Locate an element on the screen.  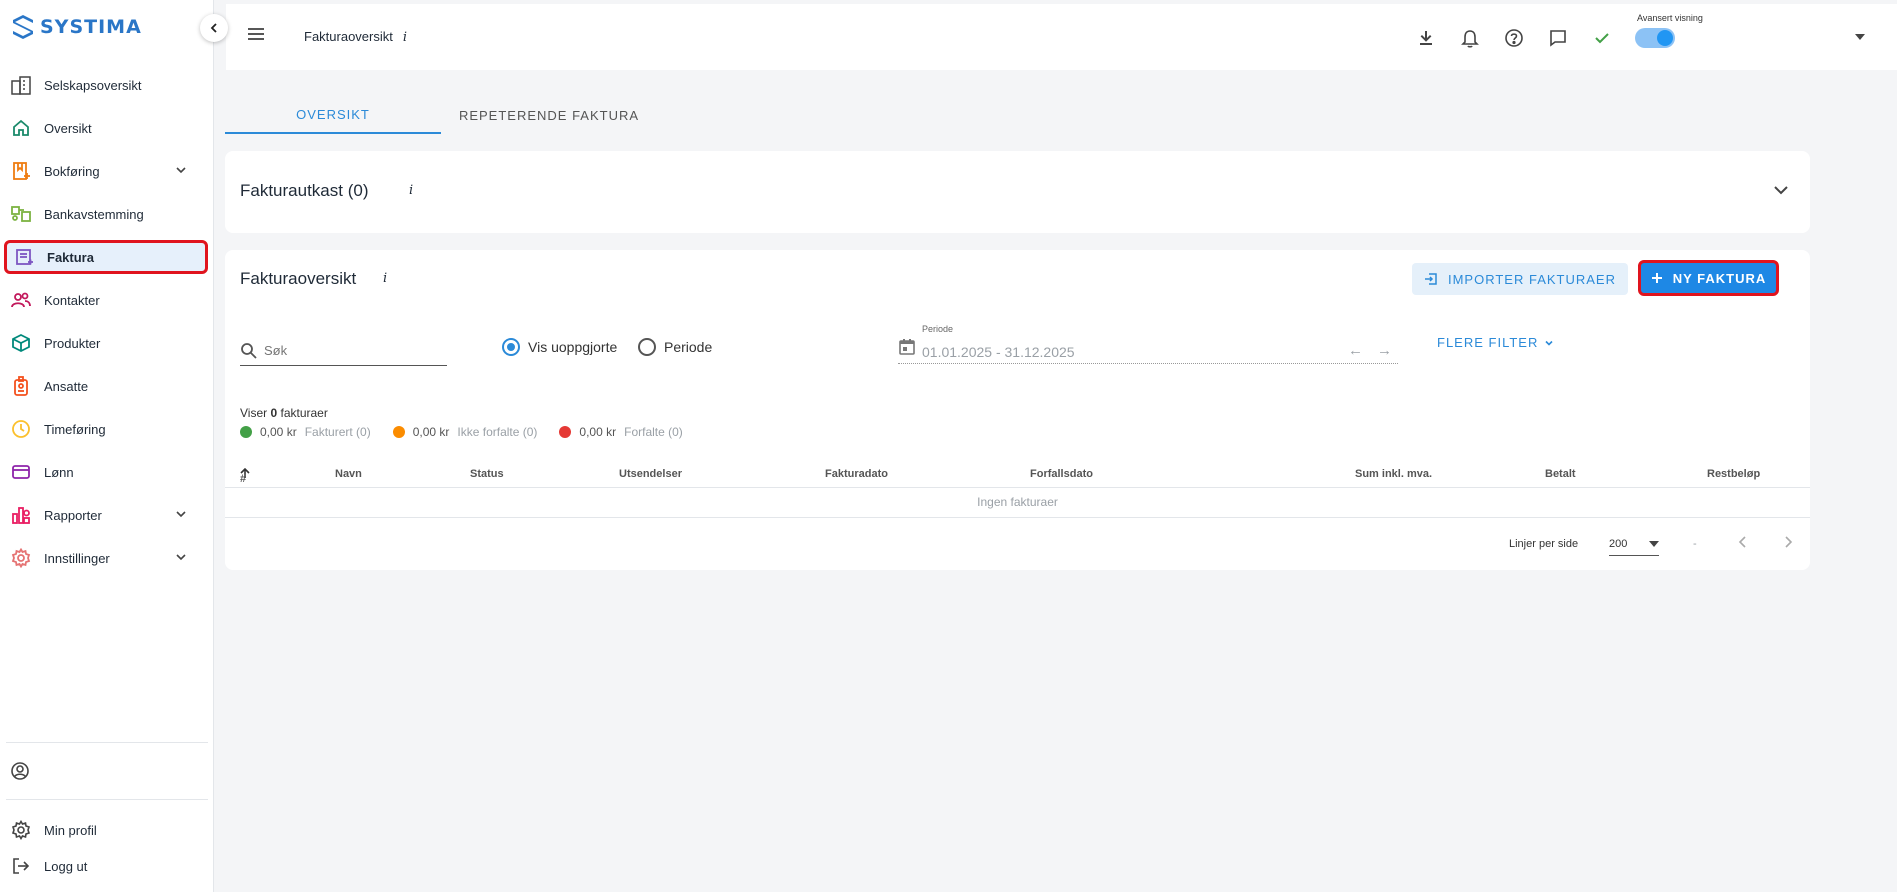
count-prefix: Viser is located at coordinates (254, 413).